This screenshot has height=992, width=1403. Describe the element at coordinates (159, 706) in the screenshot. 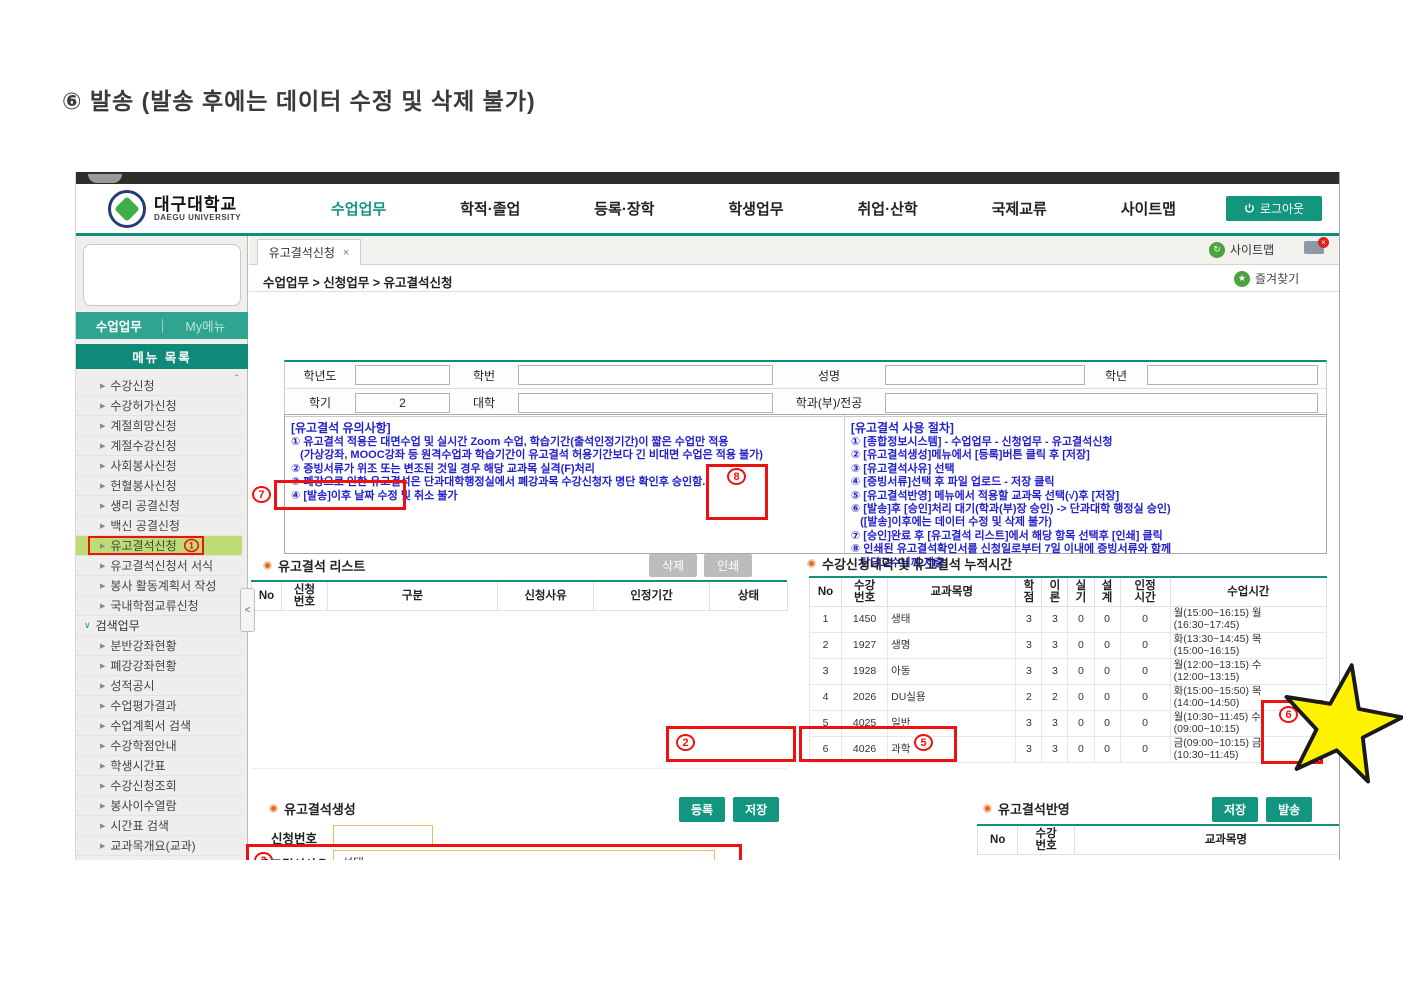

I see `sidebar-item-수업평가결과: ▶ 수업평가결과` at that location.